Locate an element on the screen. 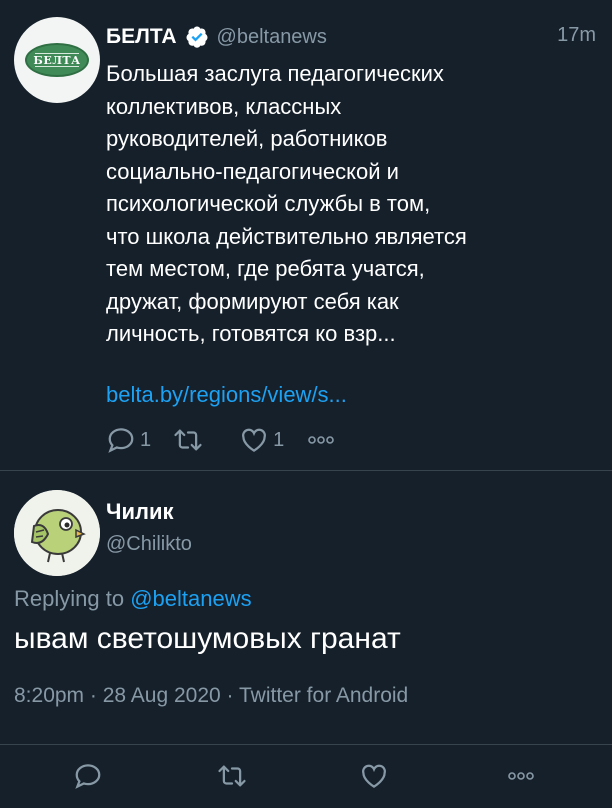 The image size is (612, 808). tweet-date: 28 Aug 2020 is located at coordinates (162, 695).